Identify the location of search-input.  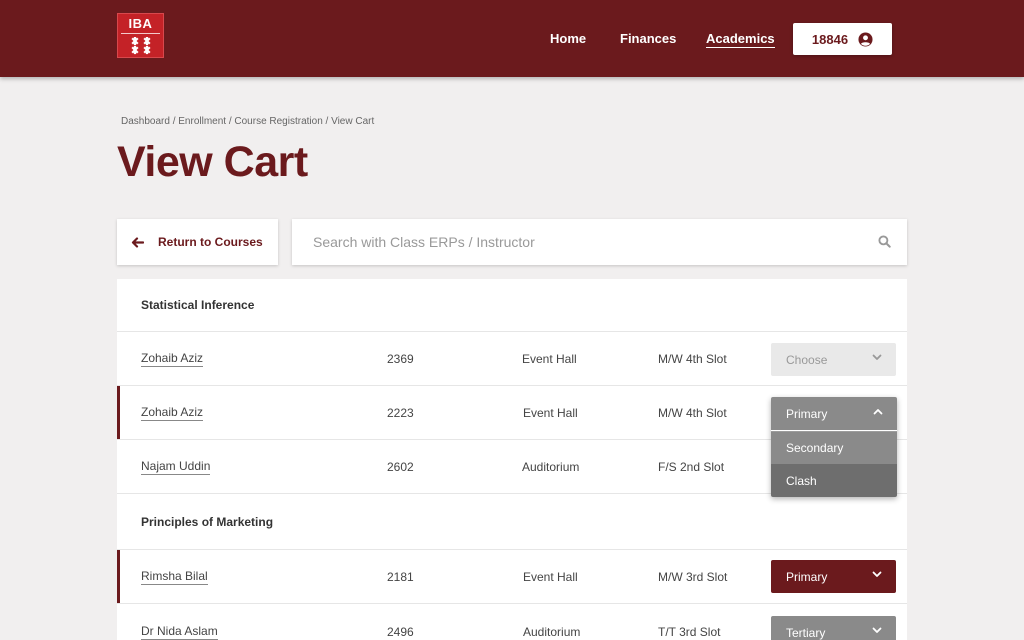
(599, 242).